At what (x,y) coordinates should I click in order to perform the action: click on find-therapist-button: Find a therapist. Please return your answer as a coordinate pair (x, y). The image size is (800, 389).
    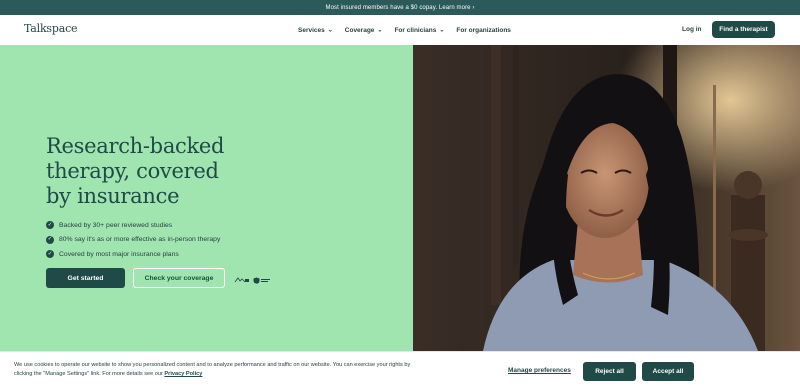
    Looking at the image, I should click on (743, 29).